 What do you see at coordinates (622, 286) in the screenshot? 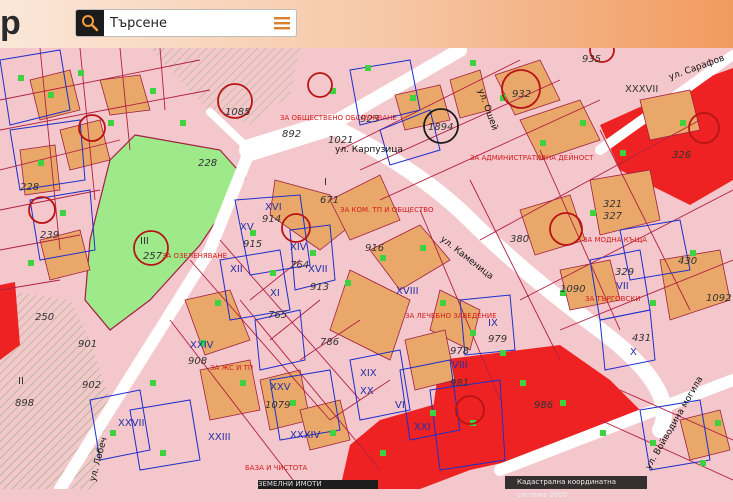
I see `svg-text: VII` at bounding box center [622, 286].